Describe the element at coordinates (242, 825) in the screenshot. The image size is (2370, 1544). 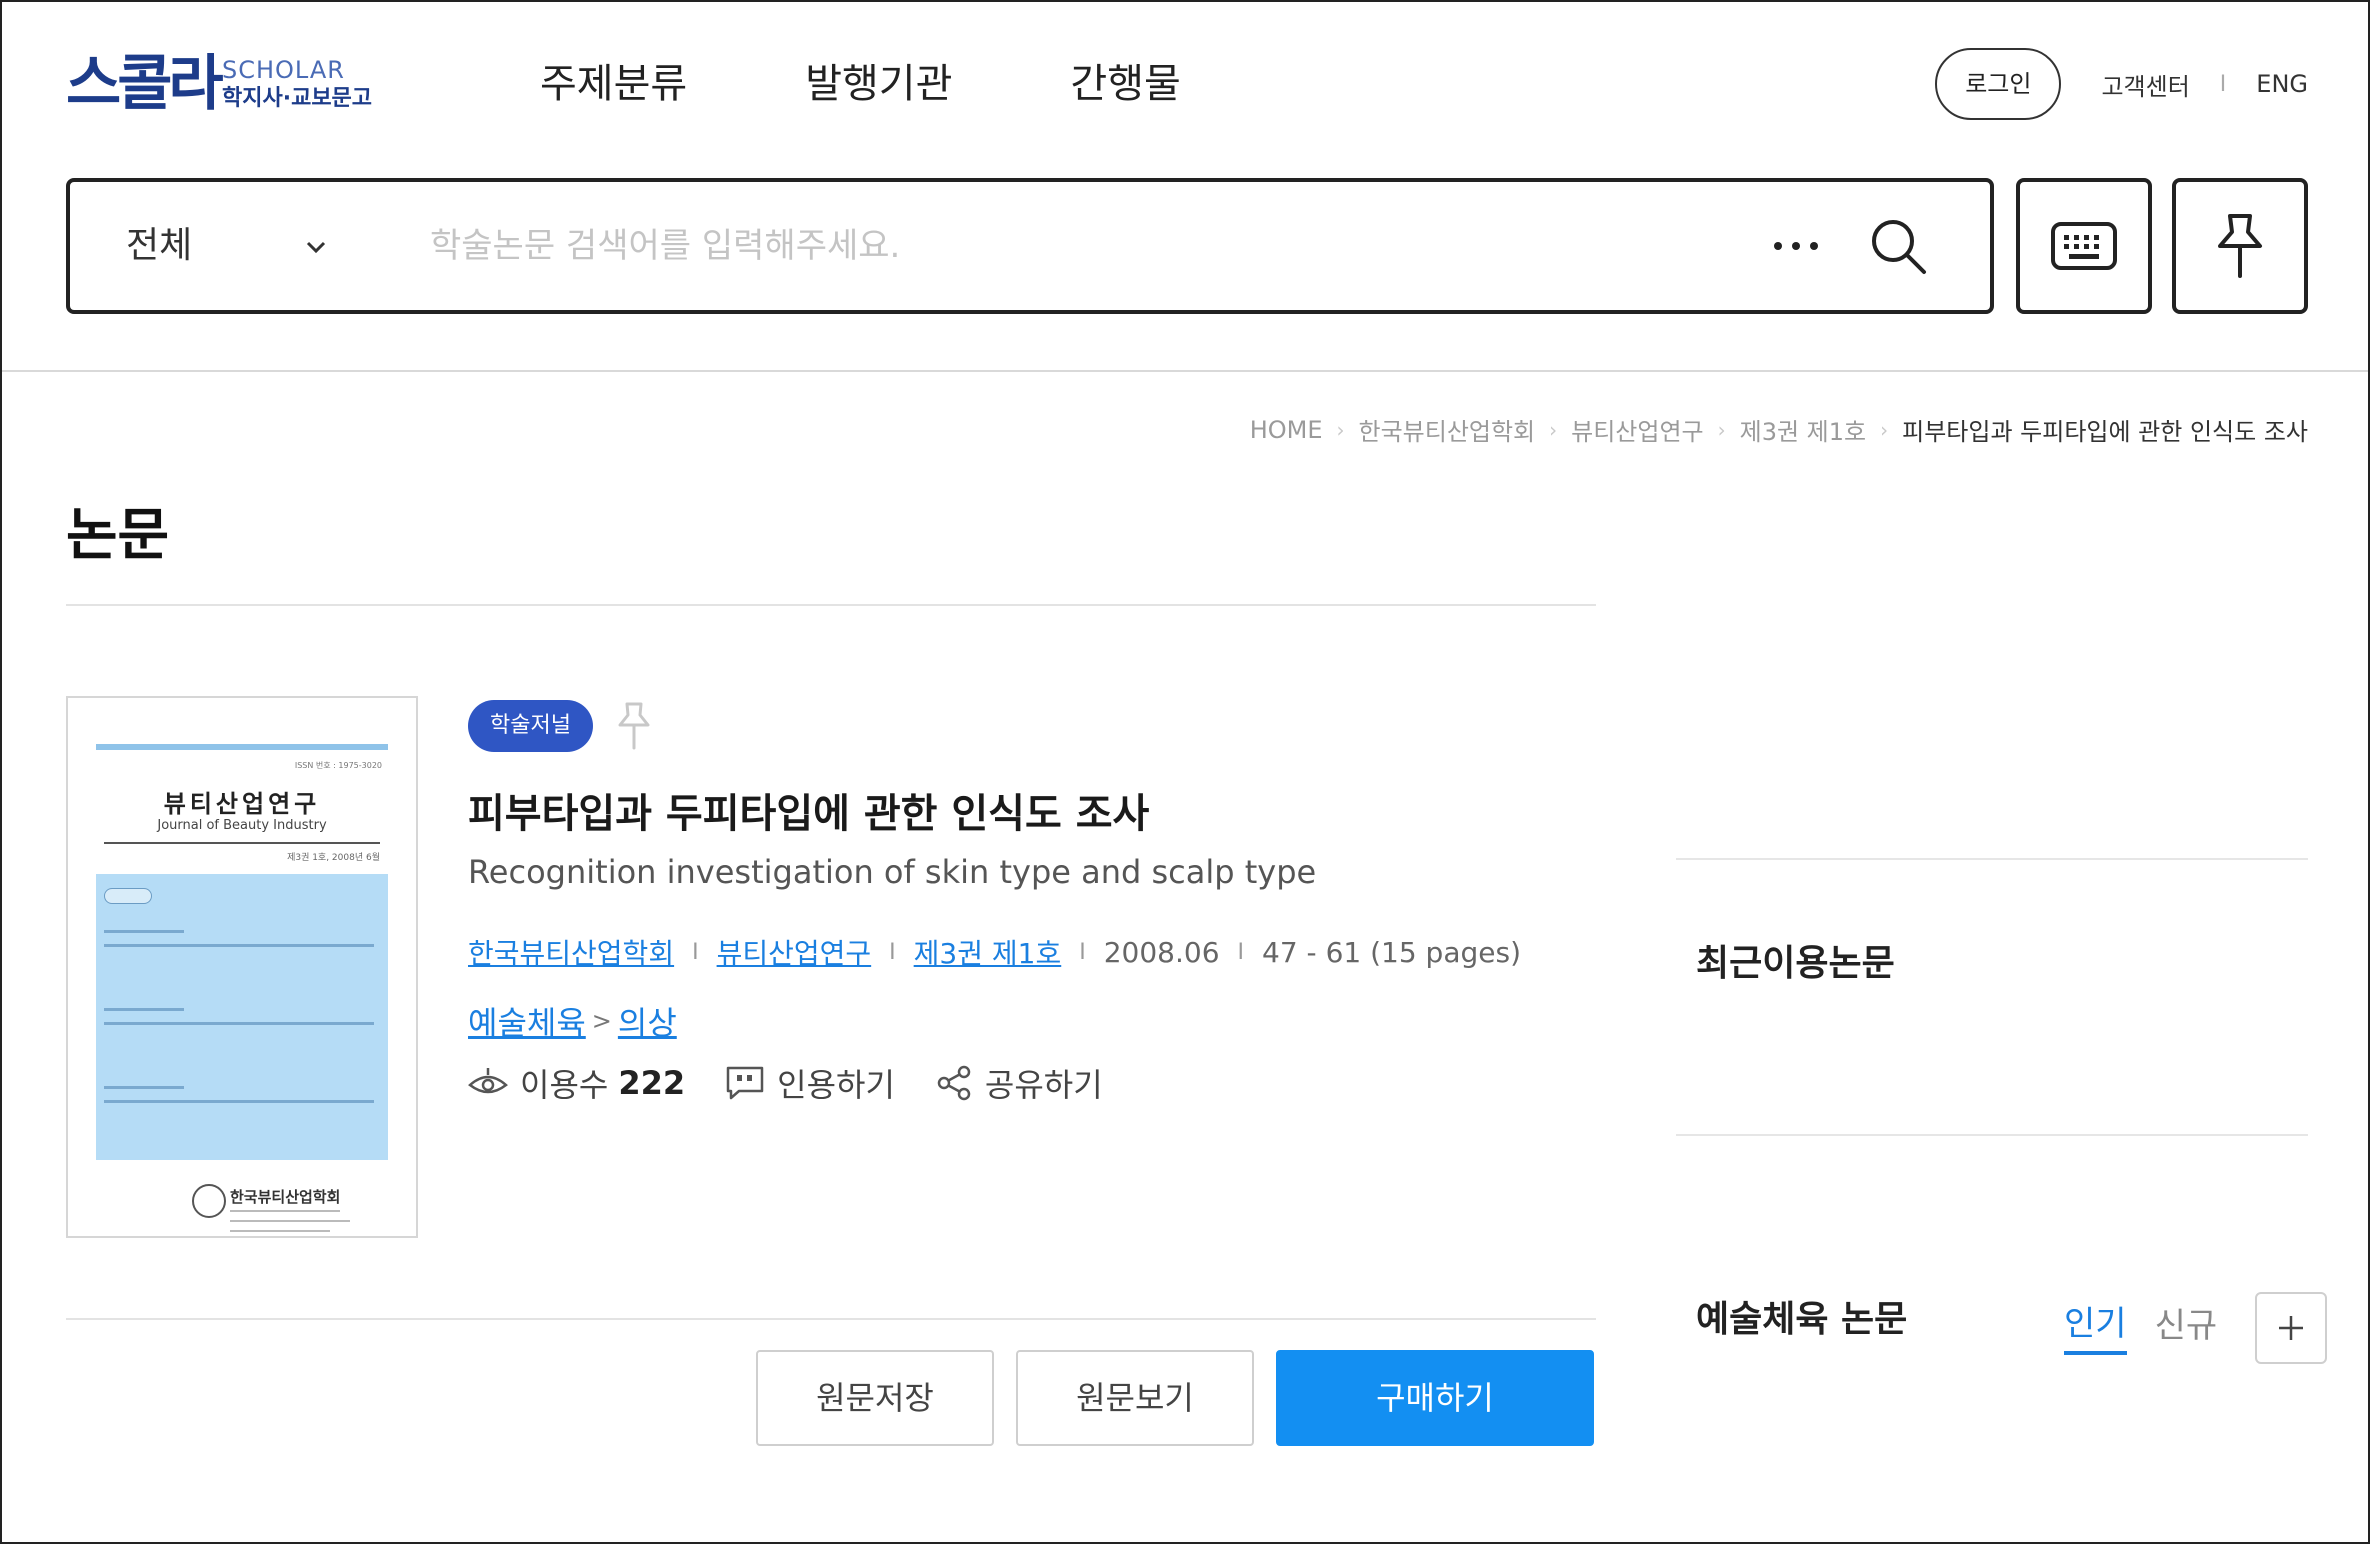
I see `cover-english-title: Journal of Beauty Industry` at that location.